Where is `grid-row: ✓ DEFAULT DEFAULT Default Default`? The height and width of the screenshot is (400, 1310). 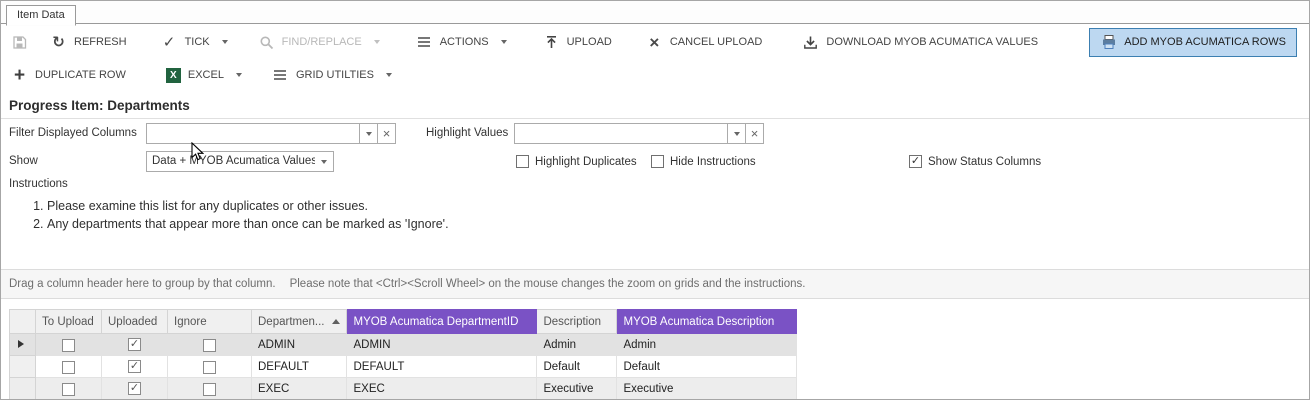
grid-row: ✓ DEFAULT DEFAULT Default Default is located at coordinates (403, 366).